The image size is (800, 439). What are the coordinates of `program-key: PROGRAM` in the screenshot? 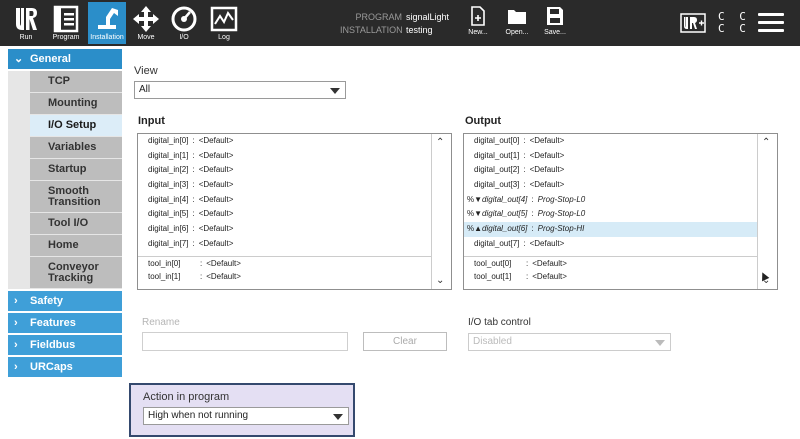 It's located at (378, 17).